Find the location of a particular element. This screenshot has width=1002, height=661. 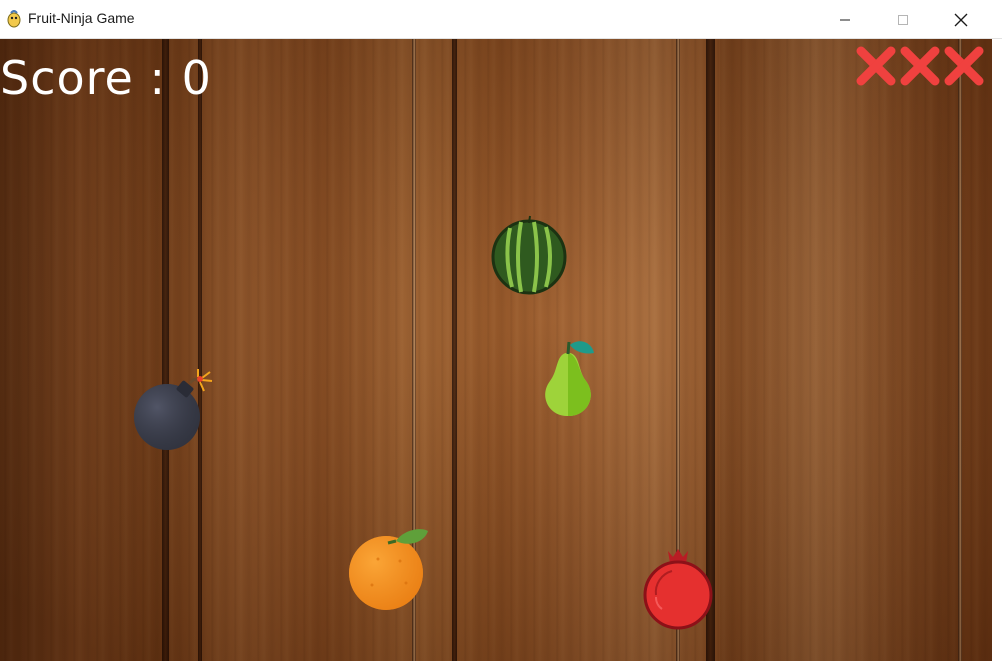

orange-icon is located at coordinates (390, 568).